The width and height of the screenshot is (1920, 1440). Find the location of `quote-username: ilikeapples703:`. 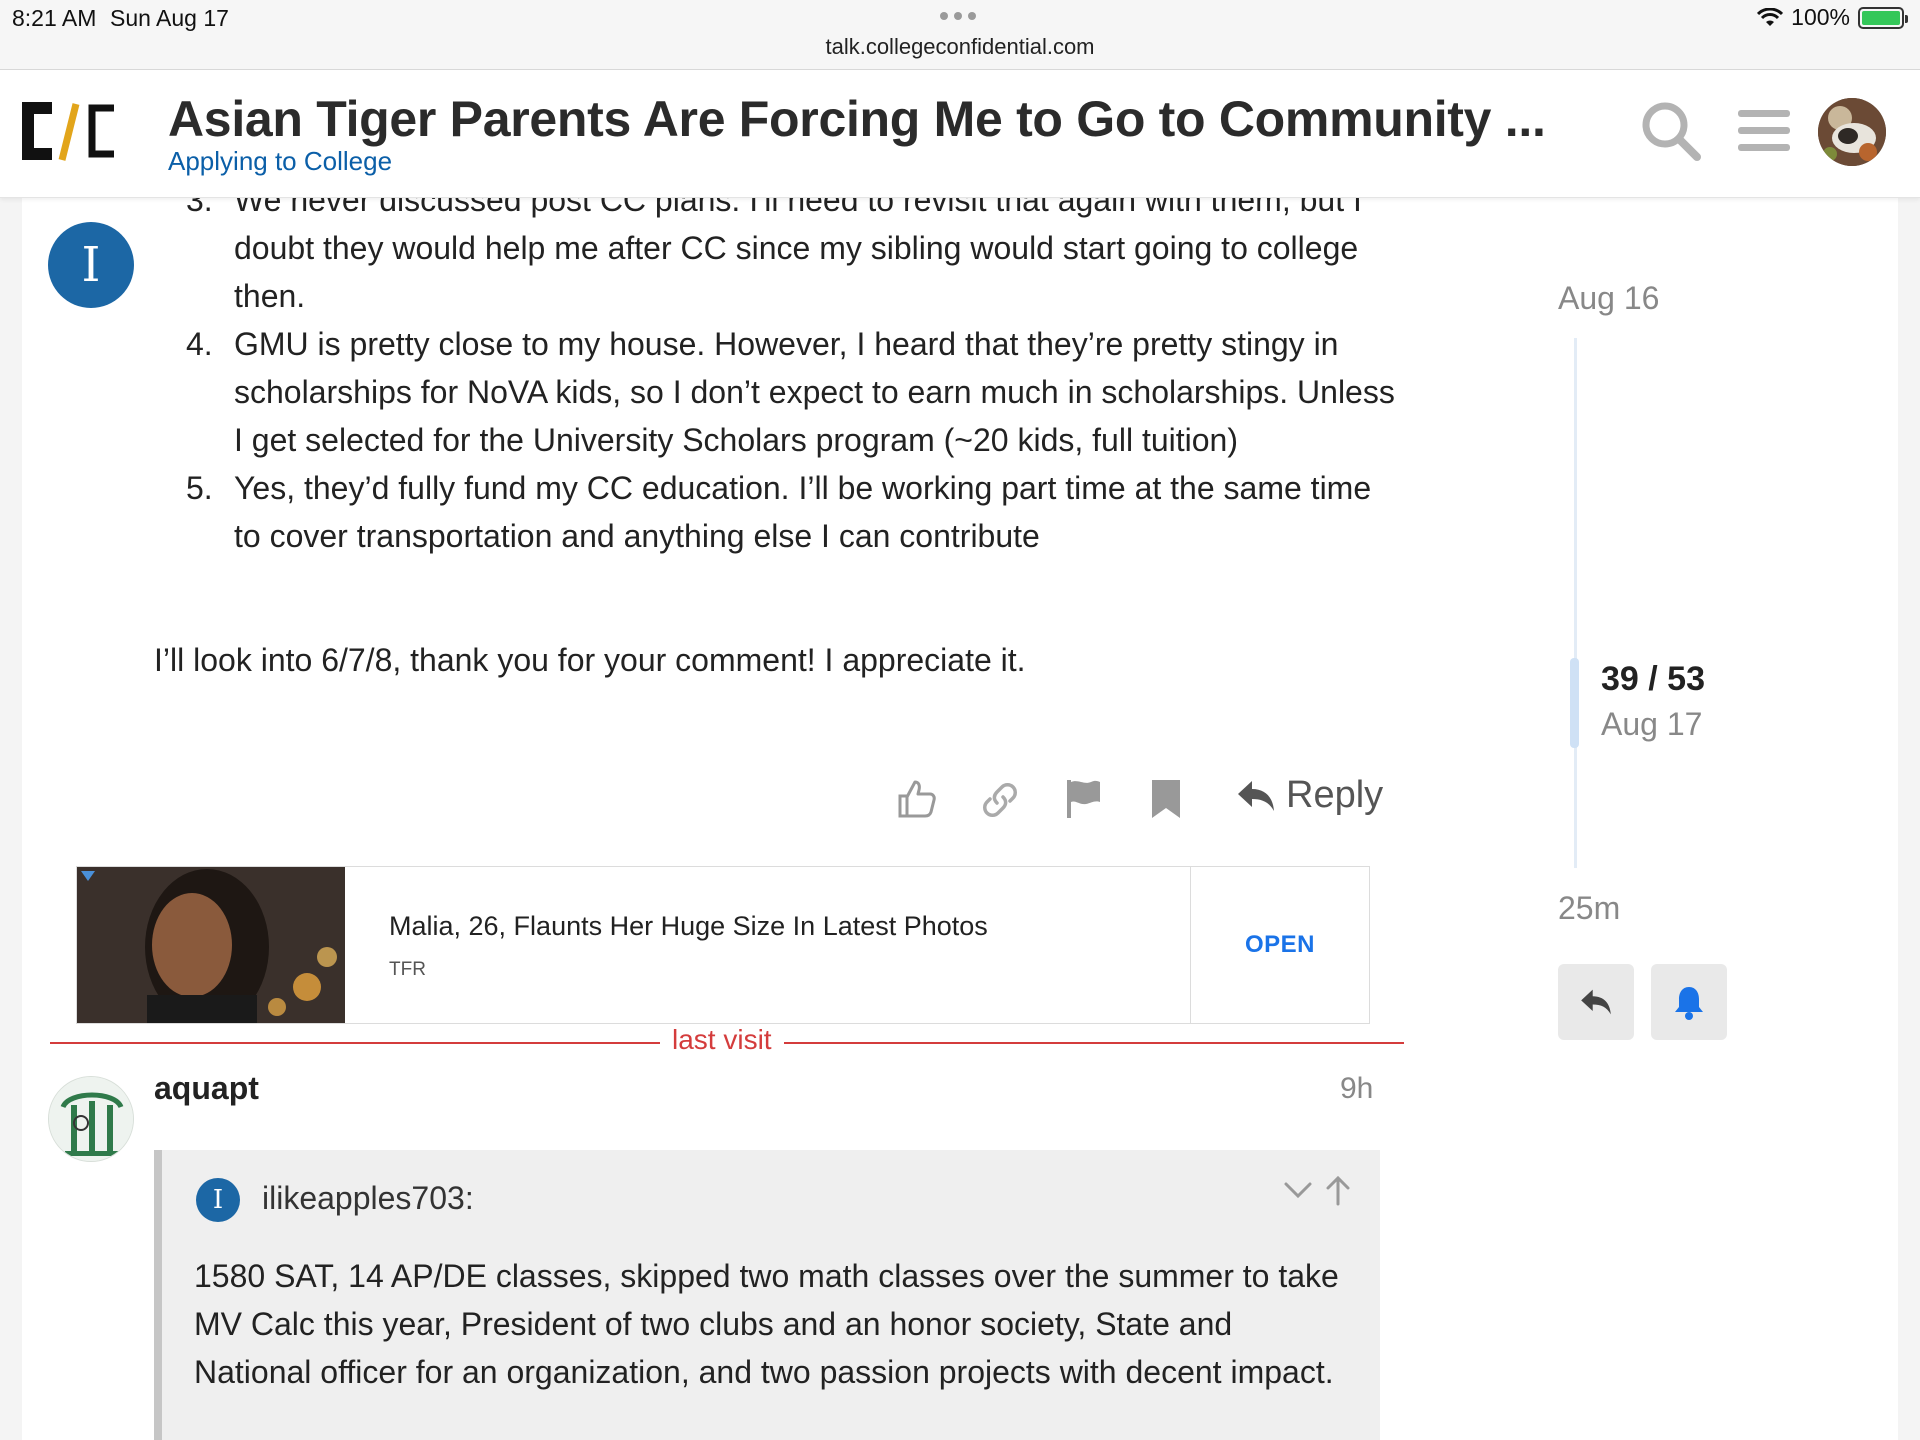

quote-username: ilikeapples703: is located at coordinates (368, 1198).